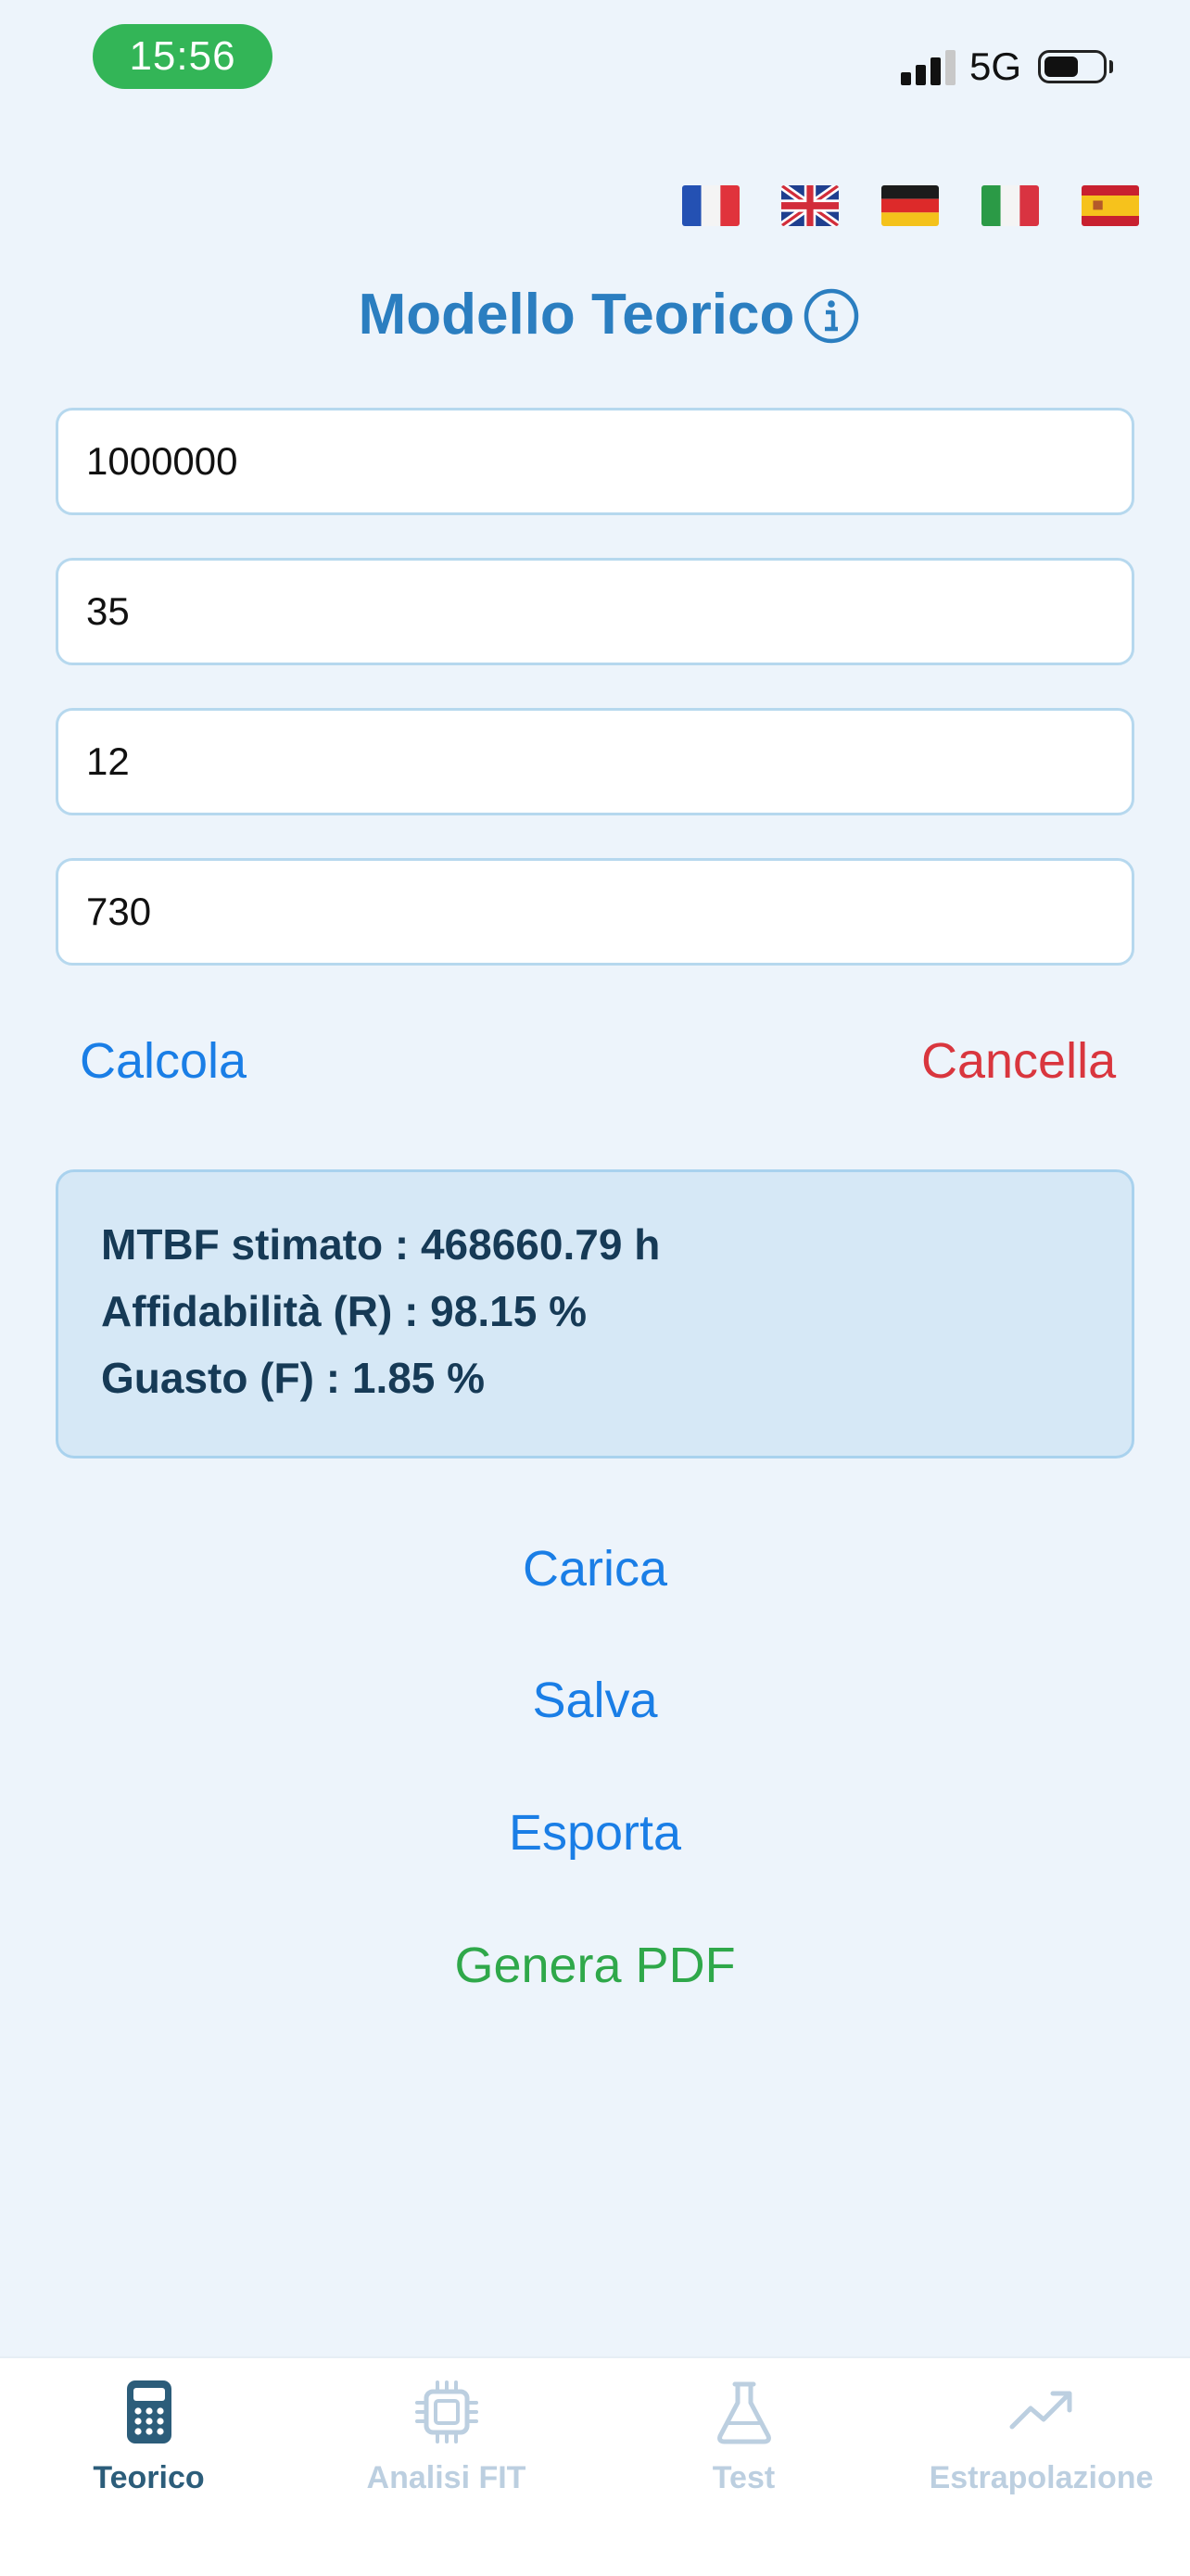  What do you see at coordinates (576, 315) in the screenshot?
I see `page-title: Modello Teorico` at bounding box center [576, 315].